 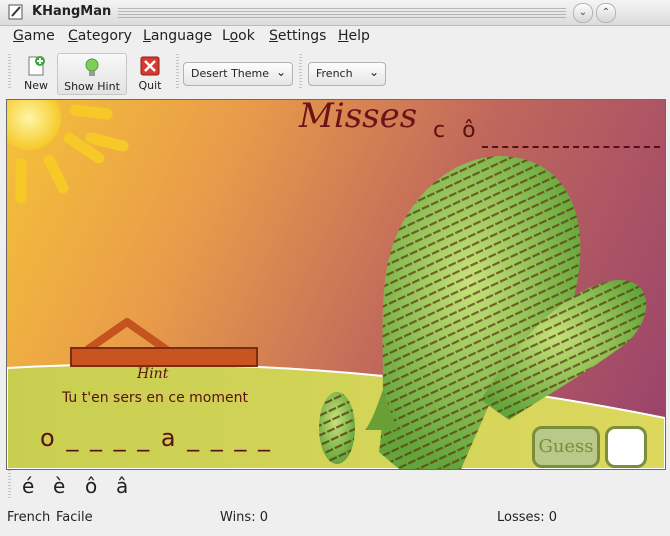 What do you see at coordinates (626, 447) in the screenshot?
I see `guess-input` at bounding box center [626, 447].